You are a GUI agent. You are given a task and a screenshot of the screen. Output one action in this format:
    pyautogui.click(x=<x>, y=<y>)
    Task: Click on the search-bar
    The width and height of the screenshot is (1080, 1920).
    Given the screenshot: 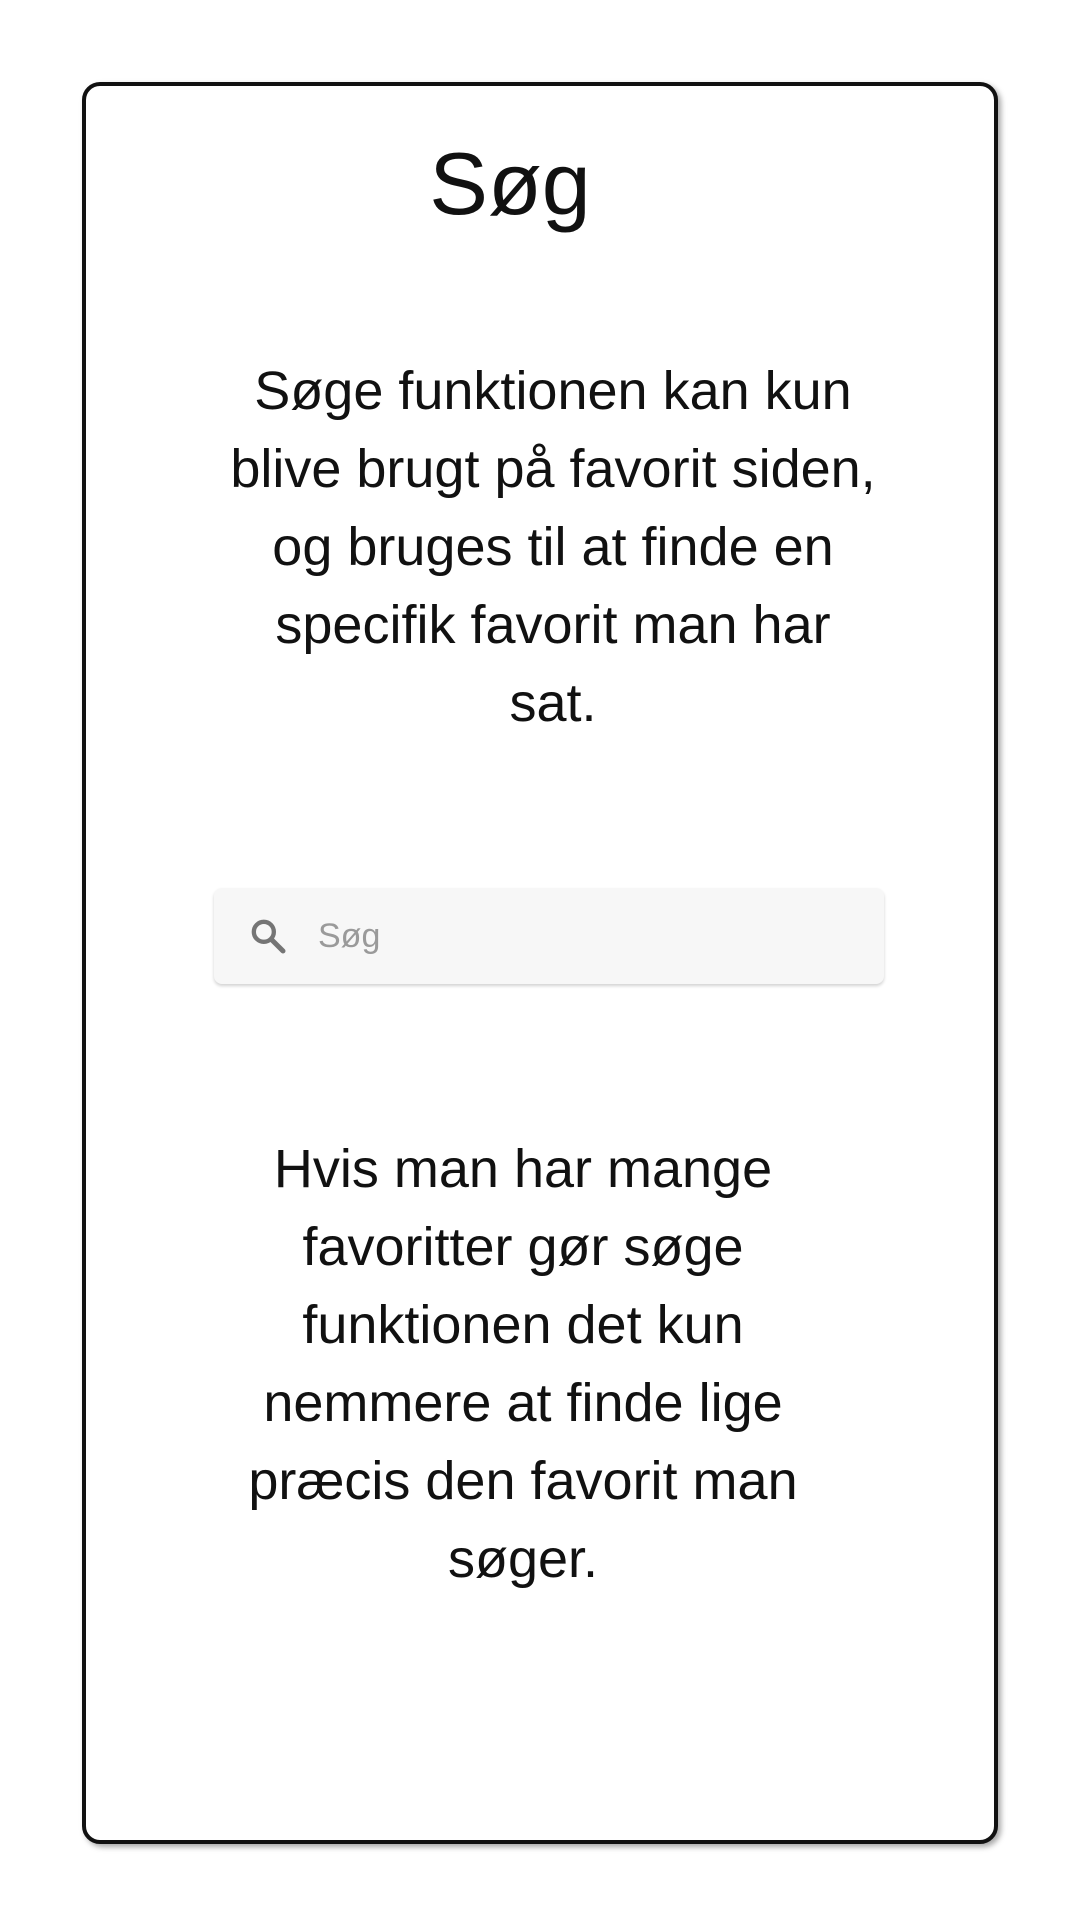 What is the action you would take?
    pyautogui.click(x=549, y=936)
    